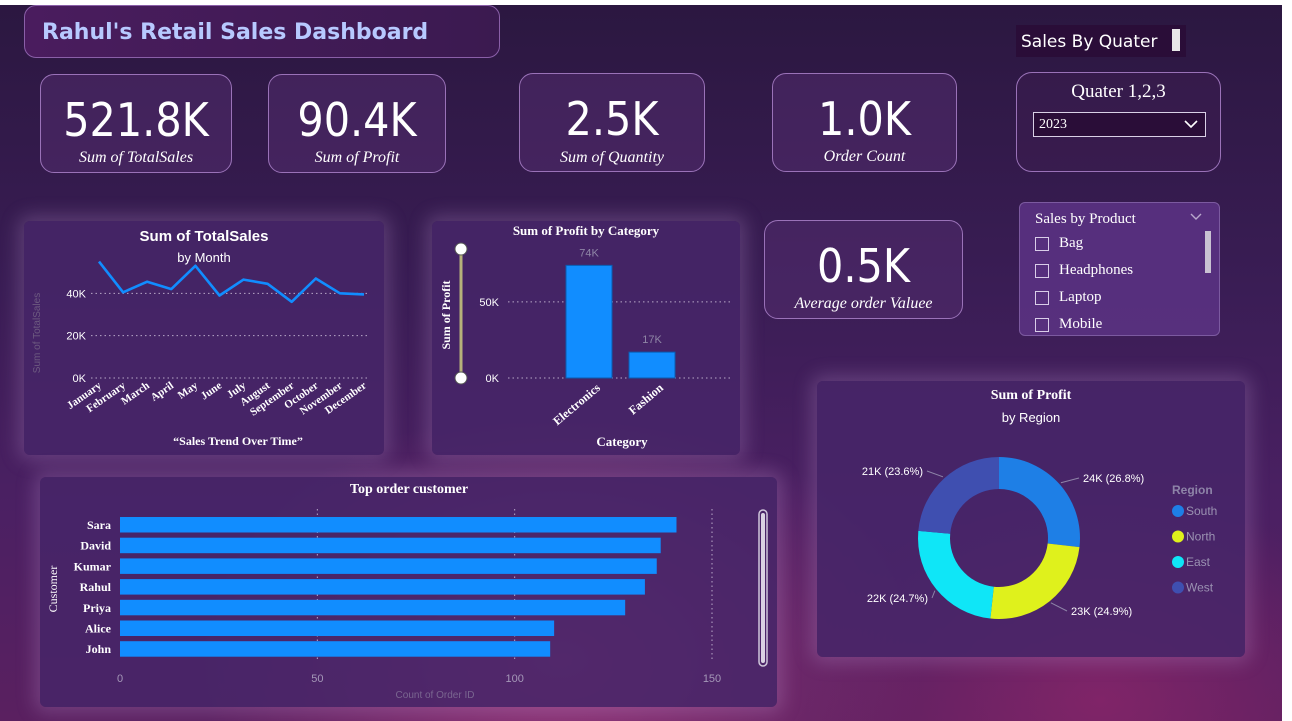 This screenshot has height=721, width=1292. What do you see at coordinates (652, 340) in the screenshot?
I see `data-label: 17K` at bounding box center [652, 340].